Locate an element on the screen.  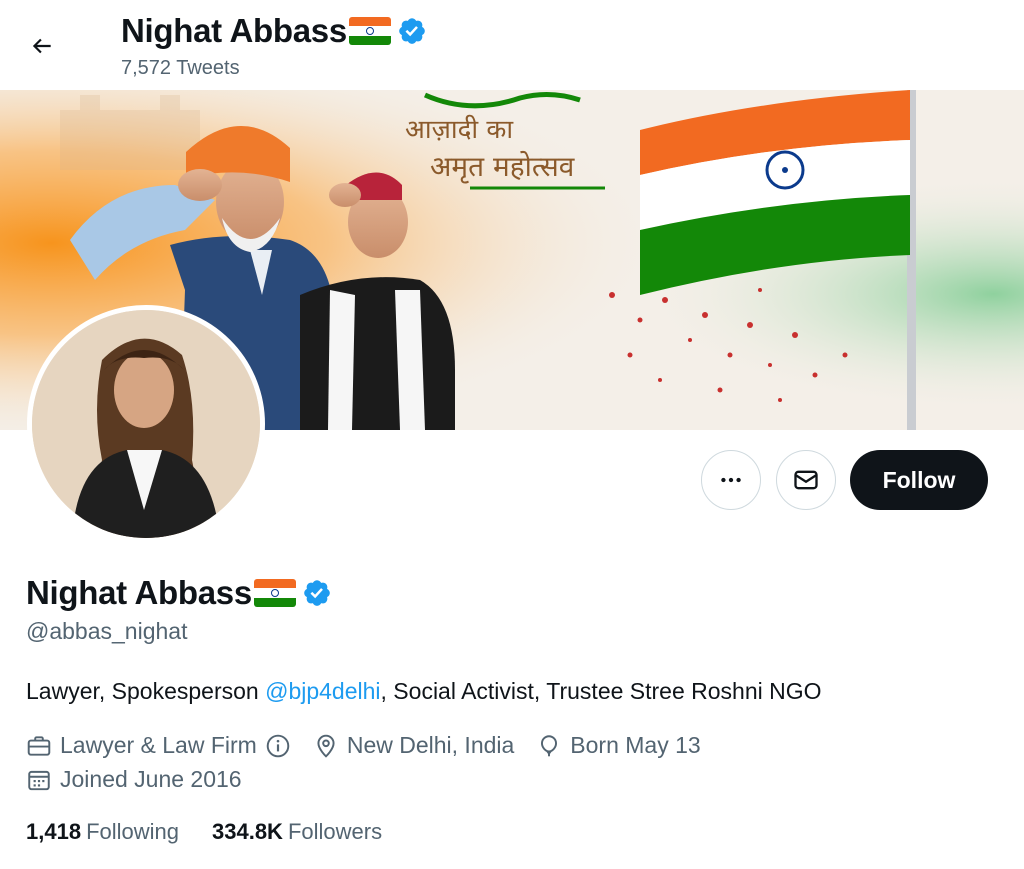
more-options-button is located at coordinates (731, 480).